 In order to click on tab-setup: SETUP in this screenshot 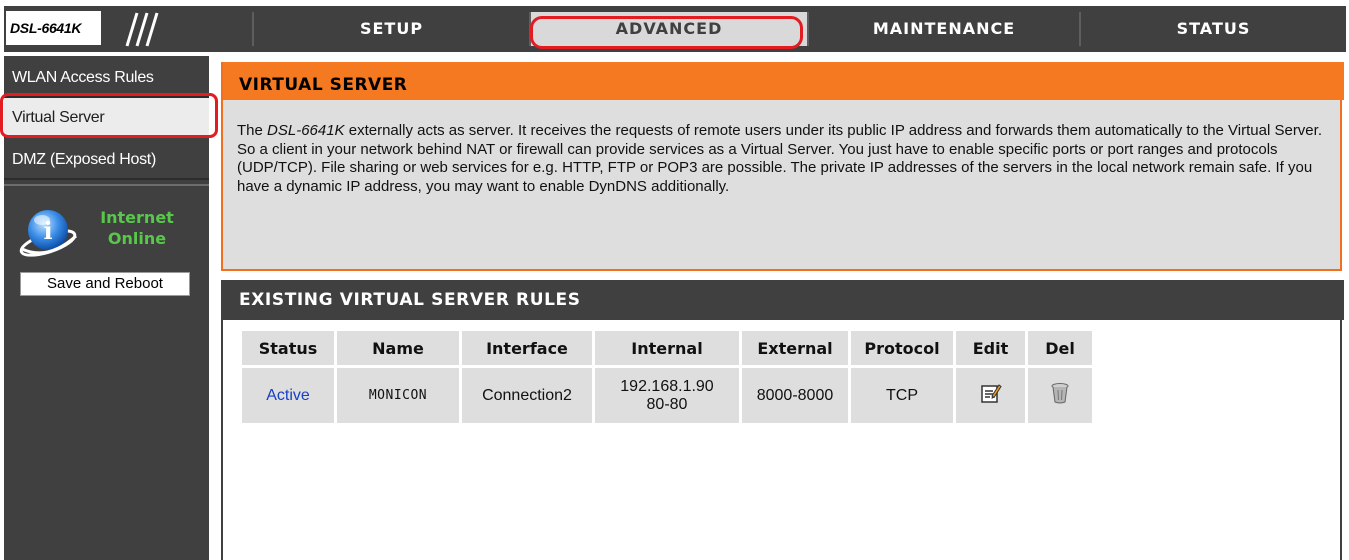, I will do `click(390, 29)`.